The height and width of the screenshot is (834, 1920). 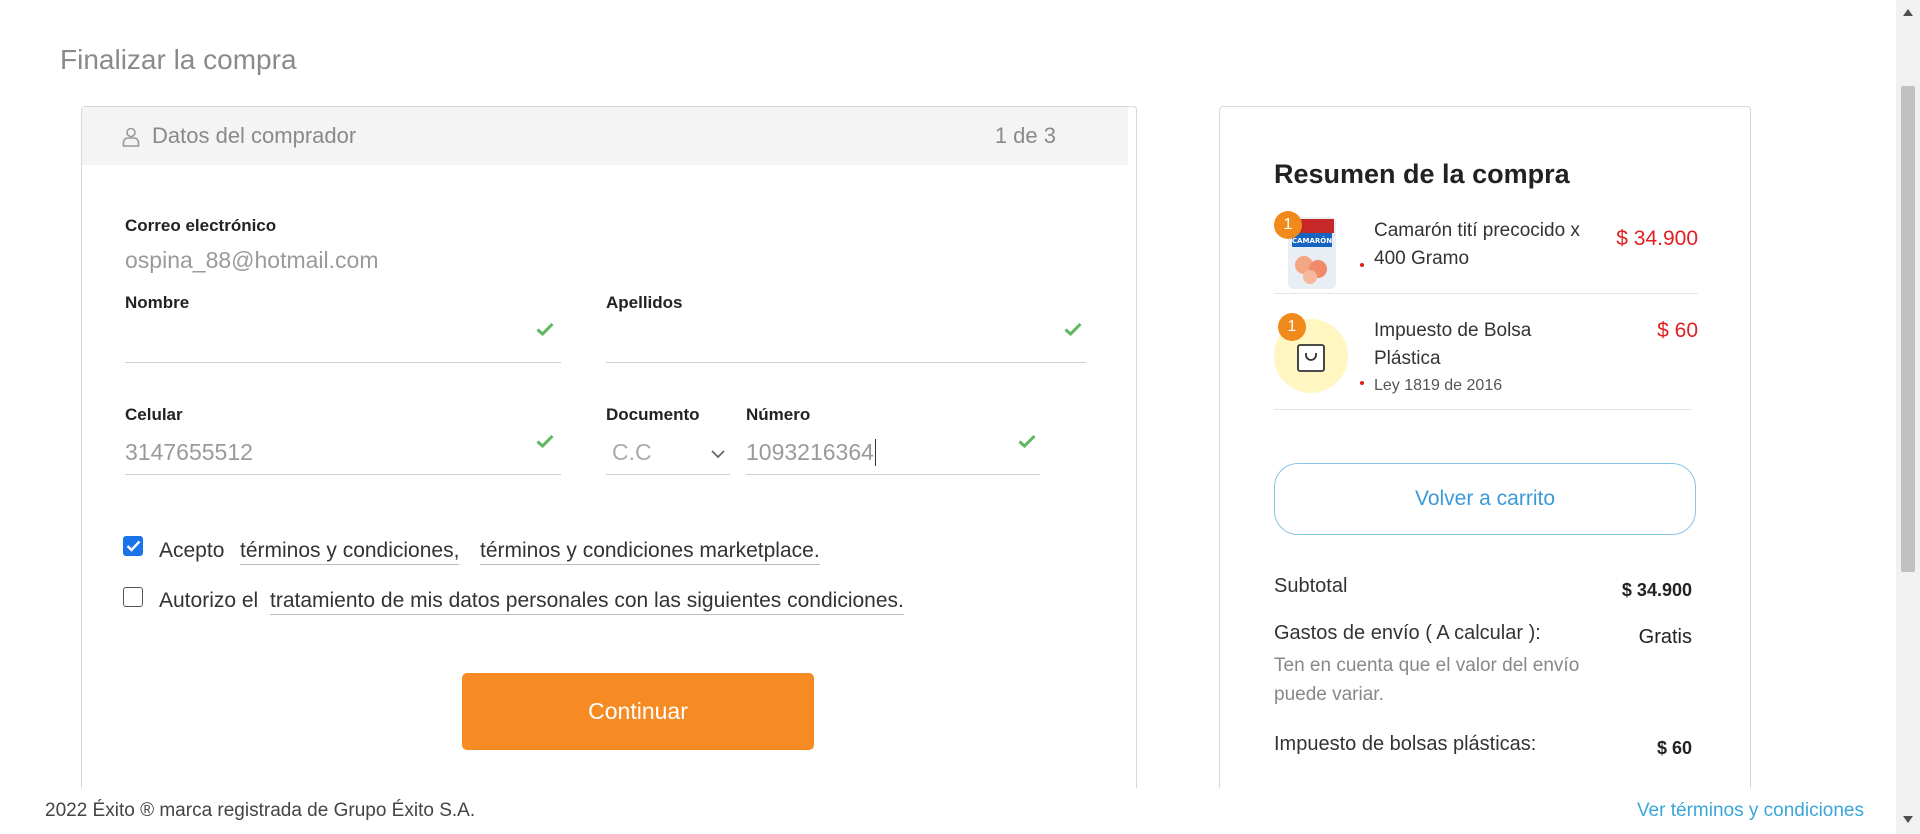 I want to click on step-indicator: 1 de 3, so click(x=1025, y=135).